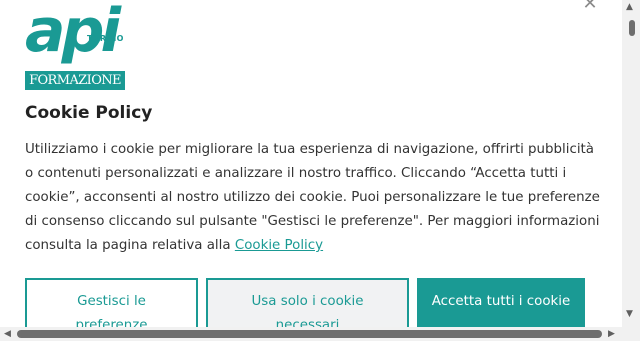 This screenshot has width=640, height=341. Describe the element at coordinates (631, 334) in the screenshot. I see `scrollbar-corner` at that location.